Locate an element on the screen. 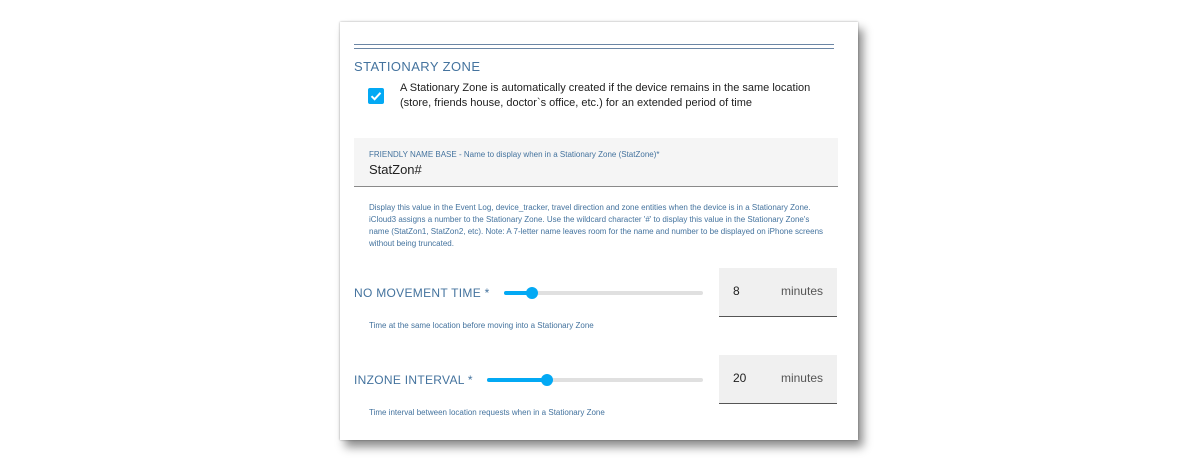 The height and width of the screenshot is (469, 1200). no-movement-unit: minutes is located at coordinates (801, 291).